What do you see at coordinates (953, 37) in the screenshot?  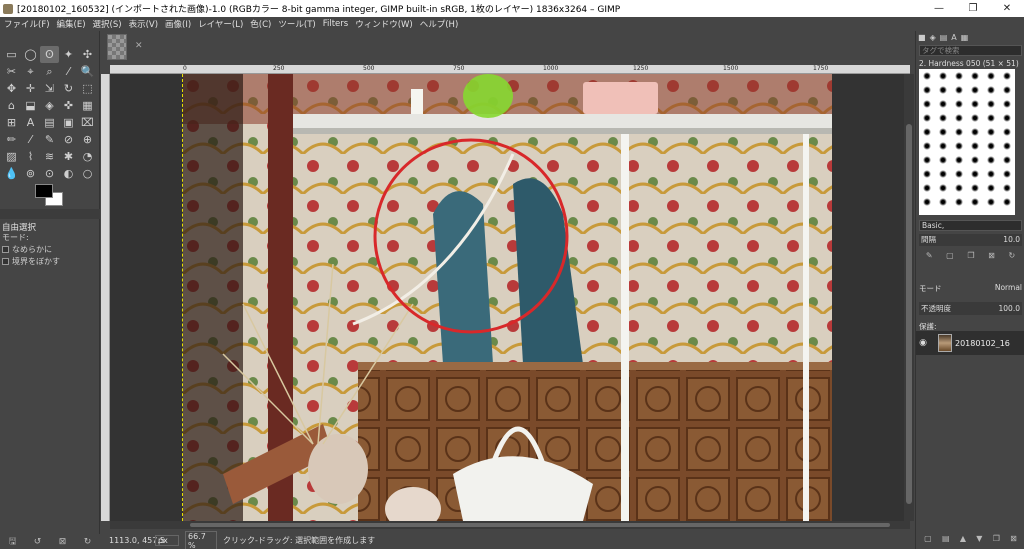 I see `fonts-tab-icon: A` at bounding box center [953, 37].